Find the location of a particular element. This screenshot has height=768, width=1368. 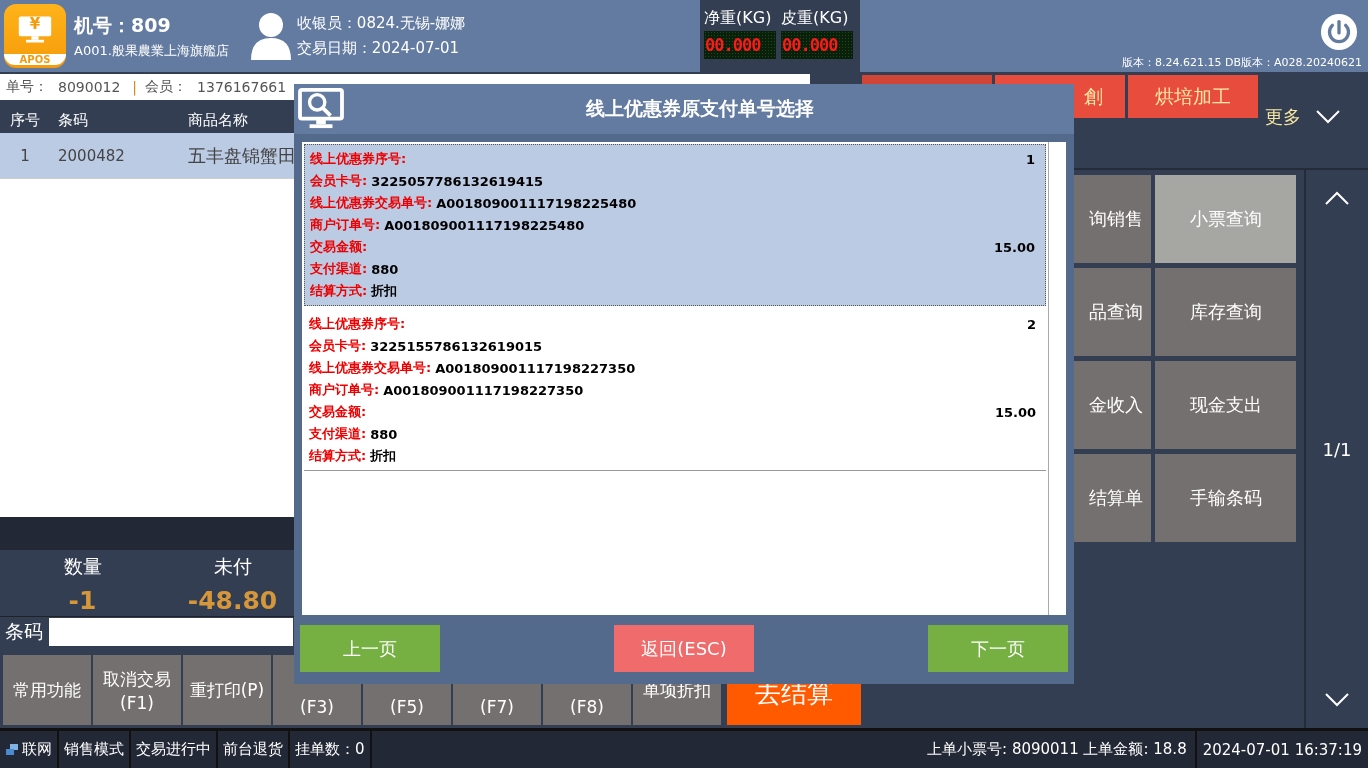

member-number: 1376167661 is located at coordinates (242, 87).